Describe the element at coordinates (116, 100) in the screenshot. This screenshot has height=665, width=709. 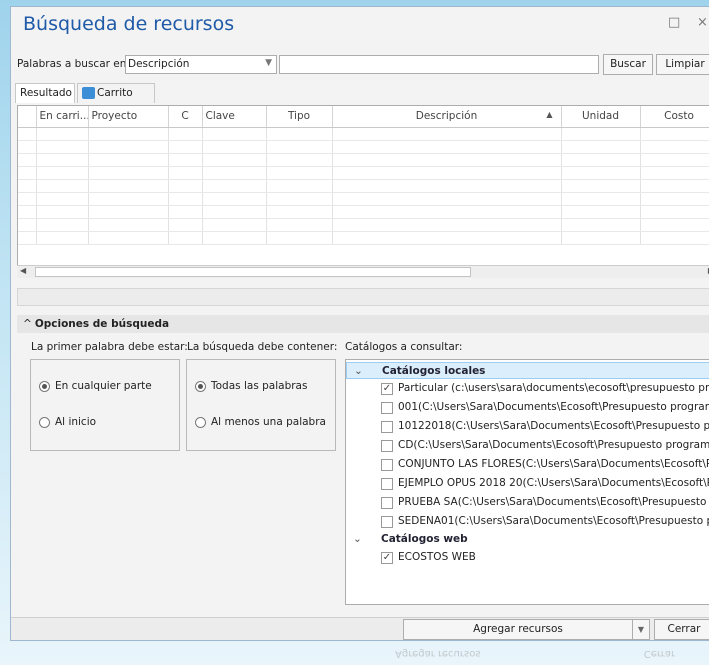
I see `tab-carrito: Carrito (0)` at that location.